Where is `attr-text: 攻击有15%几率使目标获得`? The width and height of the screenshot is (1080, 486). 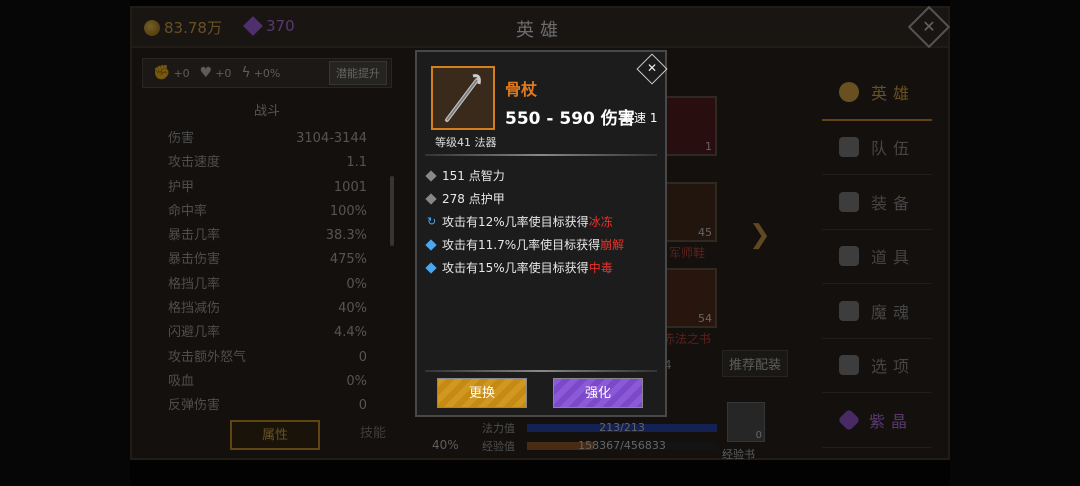
attr-text: 攻击有15%几率使目标获得 is located at coordinates (515, 268).